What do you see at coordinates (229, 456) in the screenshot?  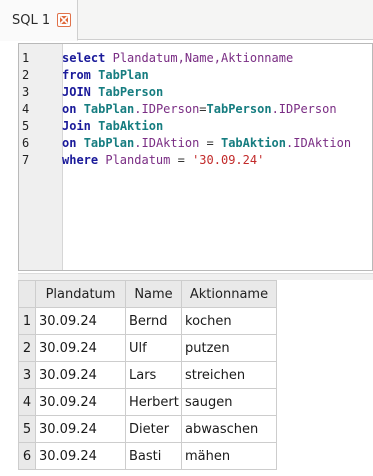 I see `cell-aktionname: mähen` at bounding box center [229, 456].